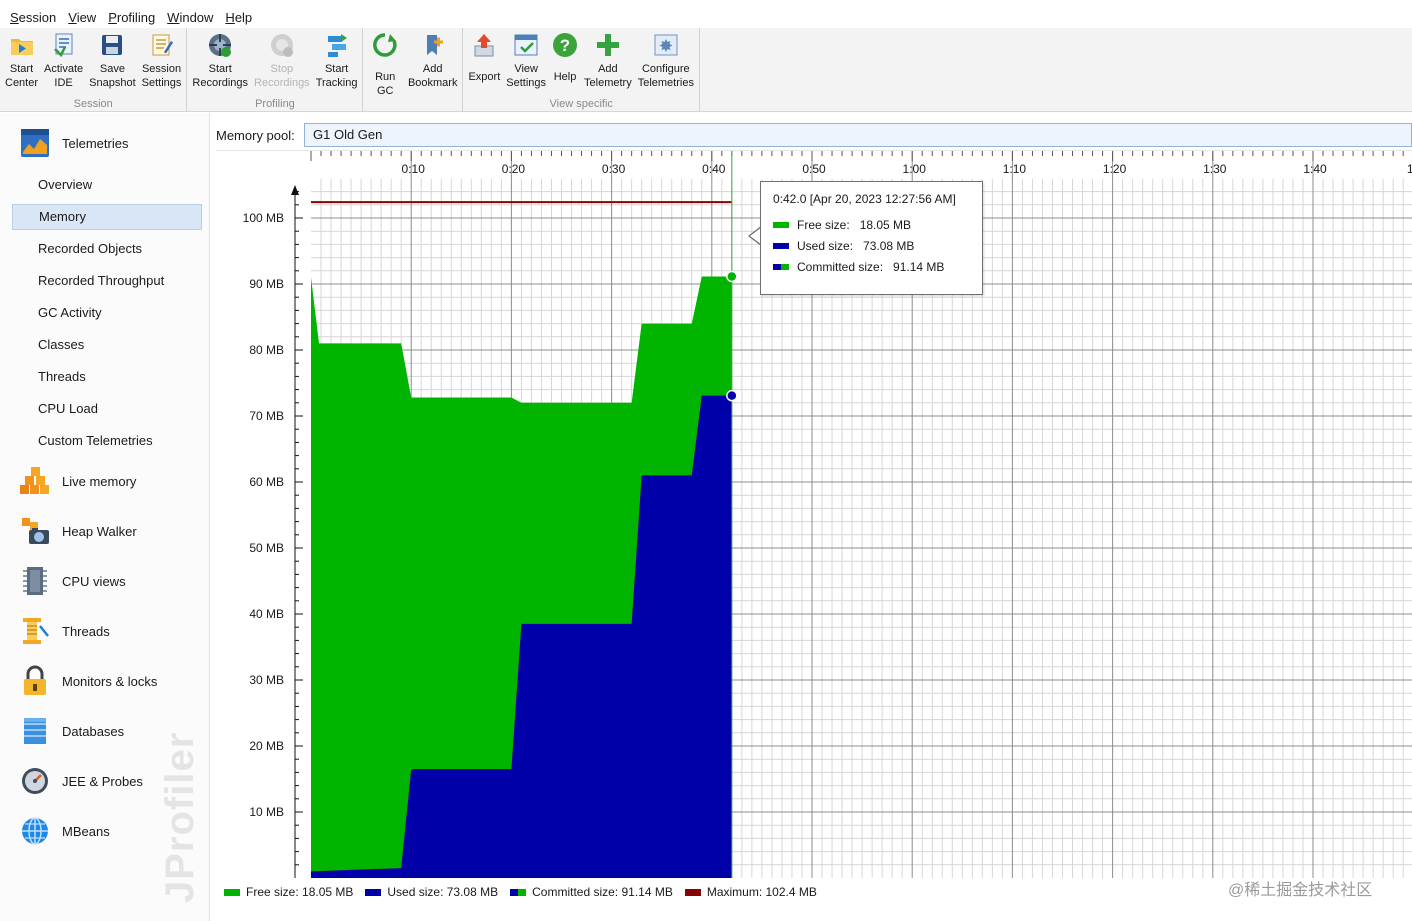  Describe the element at coordinates (107, 217) in the screenshot. I see `sidebar-item-memory: Memory` at that location.